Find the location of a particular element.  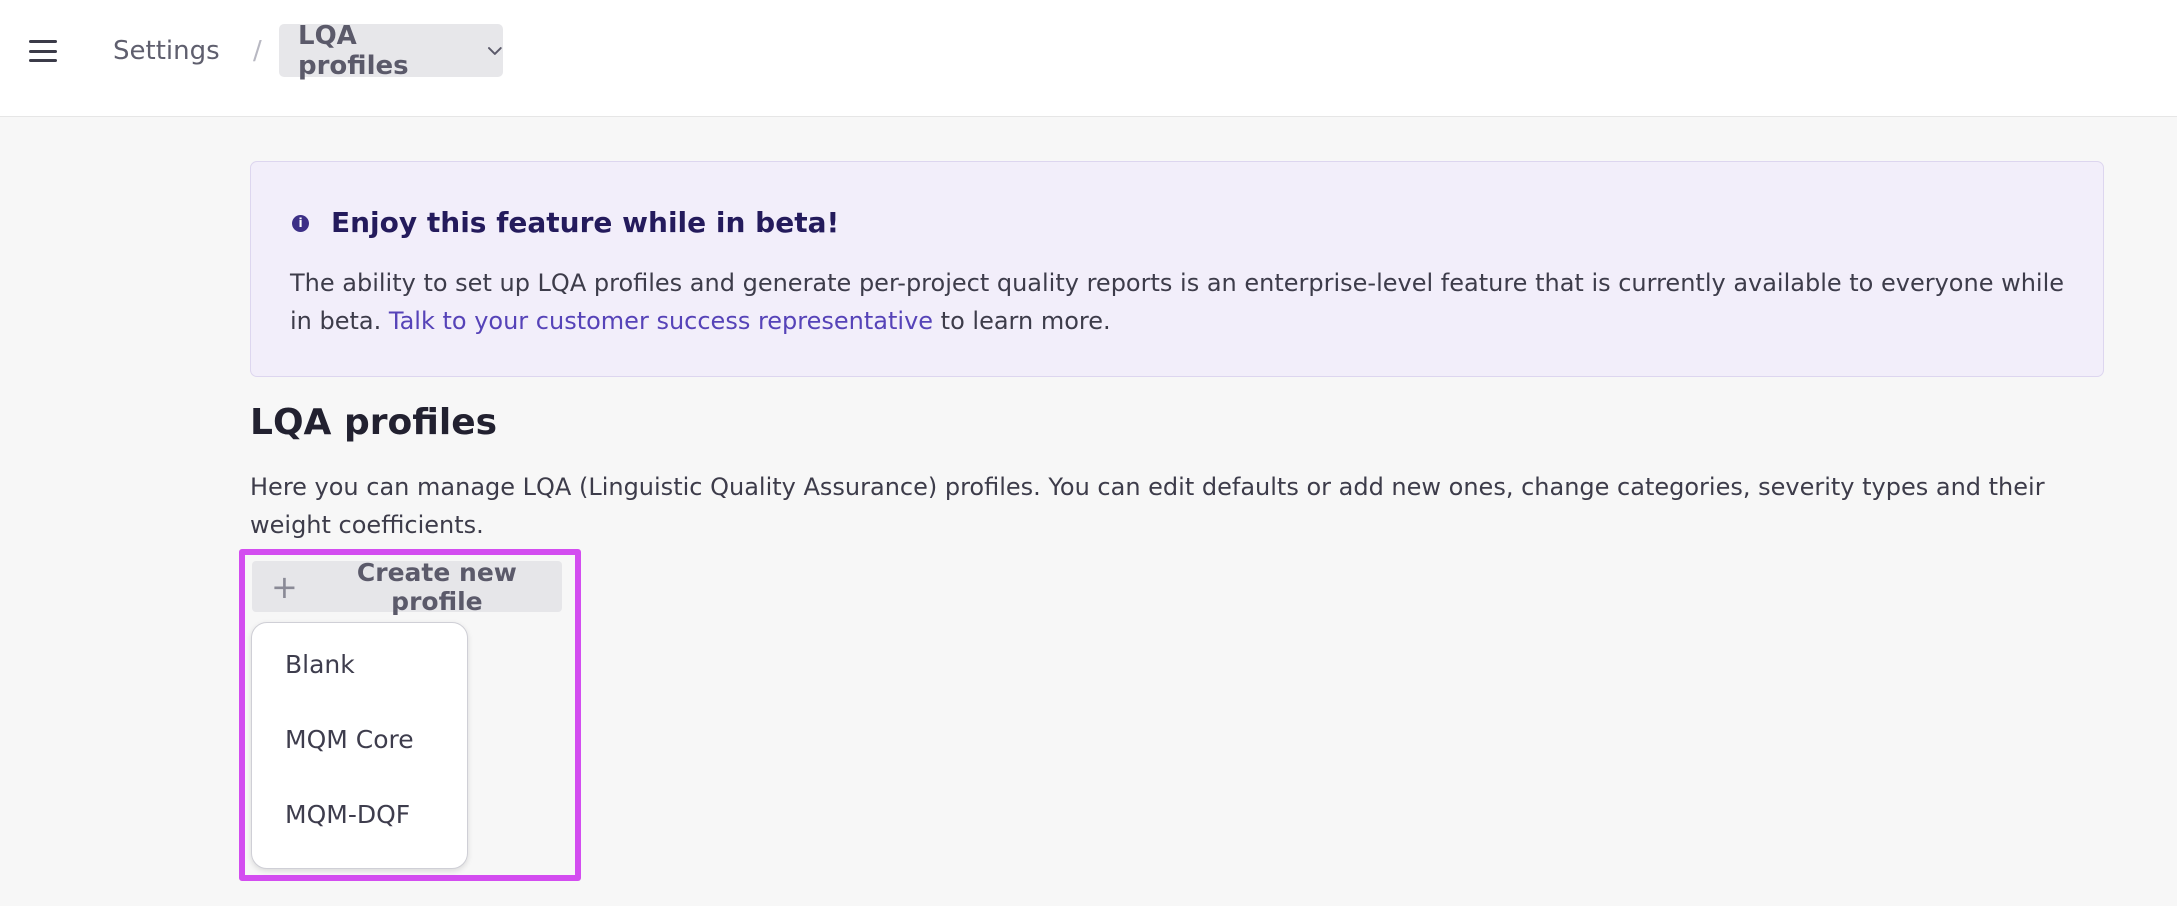

beta-text-after: to learn more. is located at coordinates (1022, 321).